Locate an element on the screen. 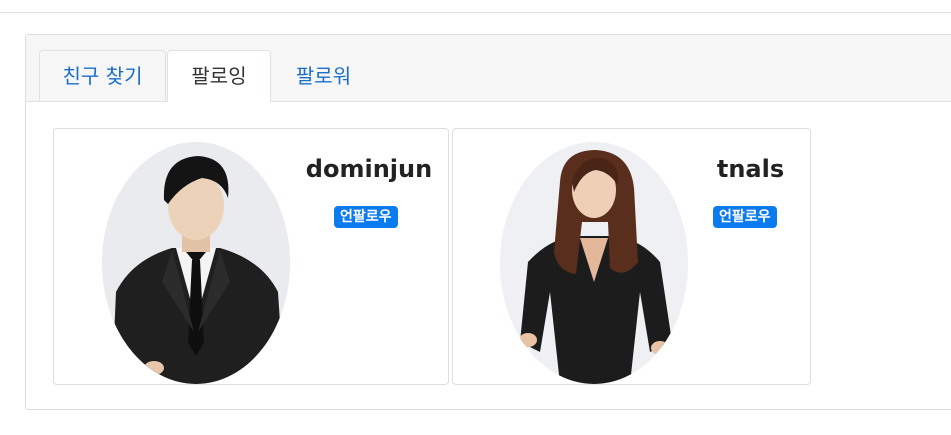 The height and width of the screenshot is (435, 951). username: dominjun is located at coordinates (369, 169).